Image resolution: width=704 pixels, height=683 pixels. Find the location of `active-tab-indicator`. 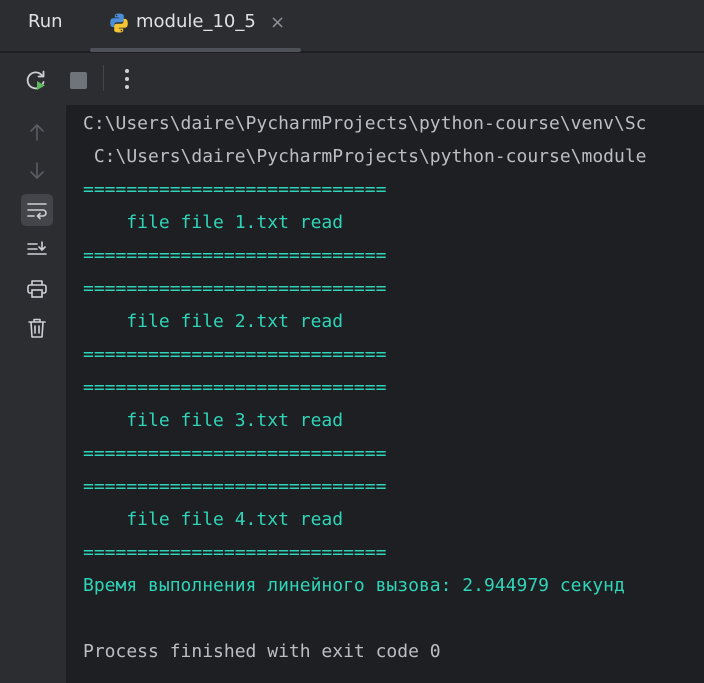

active-tab-indicator is located at coordinates (195, 50).